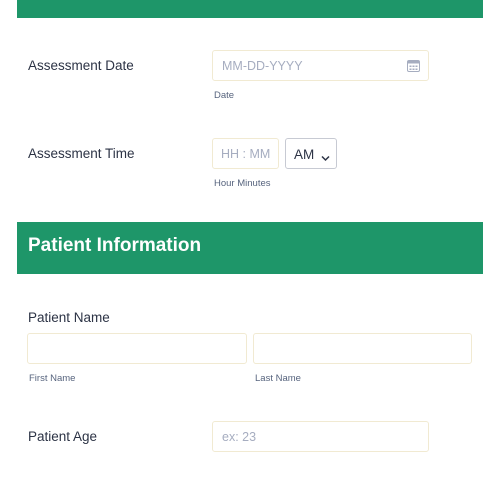 Image resolution: width=500 pixels, height=484 pixels. Describe the element at coordinates (413, 65) in the screenshot. I see `calendar-icon` at that location.